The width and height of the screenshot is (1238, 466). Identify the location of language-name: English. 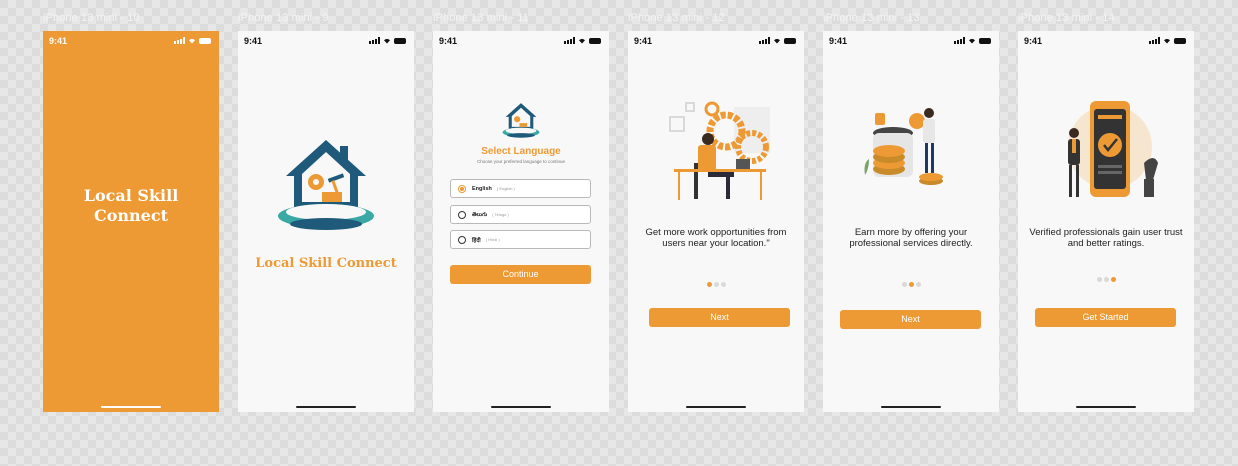
(482, 188).